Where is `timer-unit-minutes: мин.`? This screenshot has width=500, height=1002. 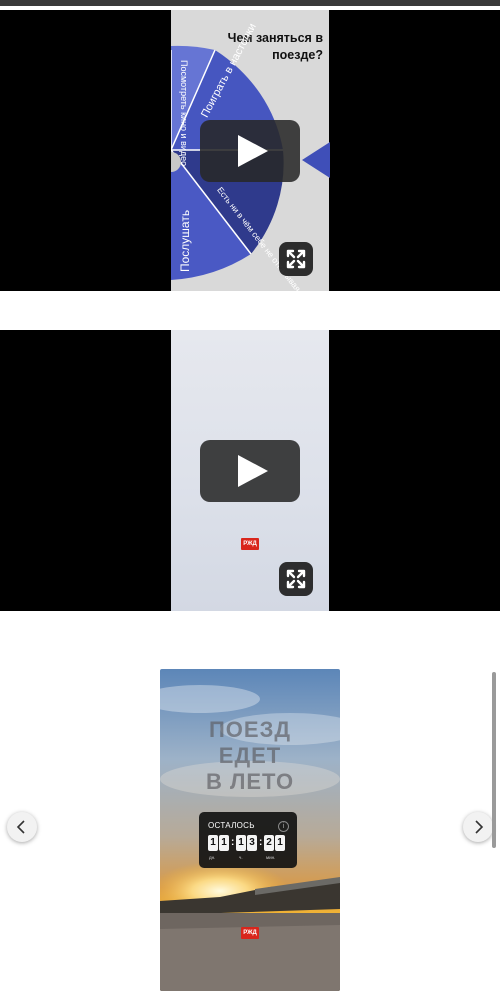 timer-unit-minutes: мин. is located at coordinates (271, 857).